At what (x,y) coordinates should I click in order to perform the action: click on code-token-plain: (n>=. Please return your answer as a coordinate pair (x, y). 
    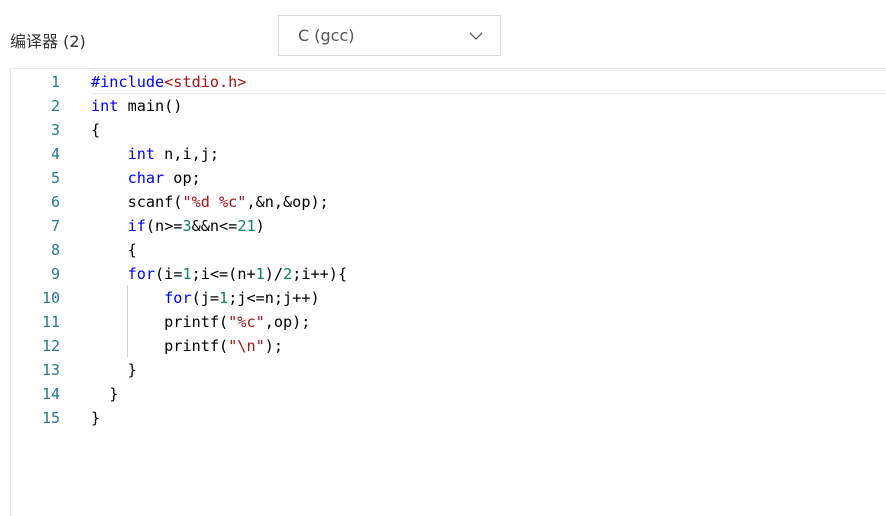
    Looking at the image, I should click on (164, 226).